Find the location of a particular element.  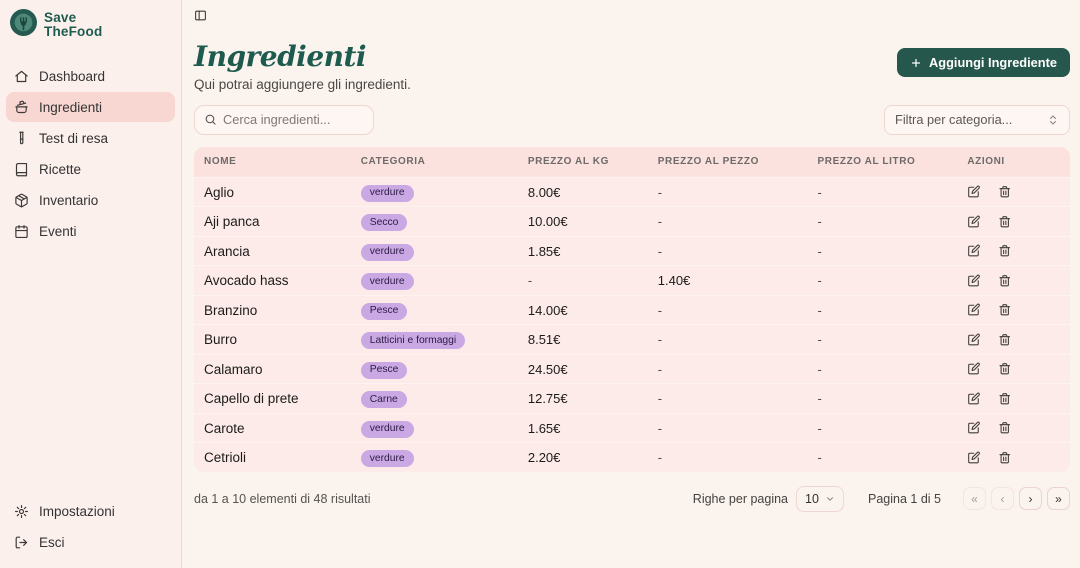

page-buttons: «‹ ›» is located at coordinates (1016, 499).